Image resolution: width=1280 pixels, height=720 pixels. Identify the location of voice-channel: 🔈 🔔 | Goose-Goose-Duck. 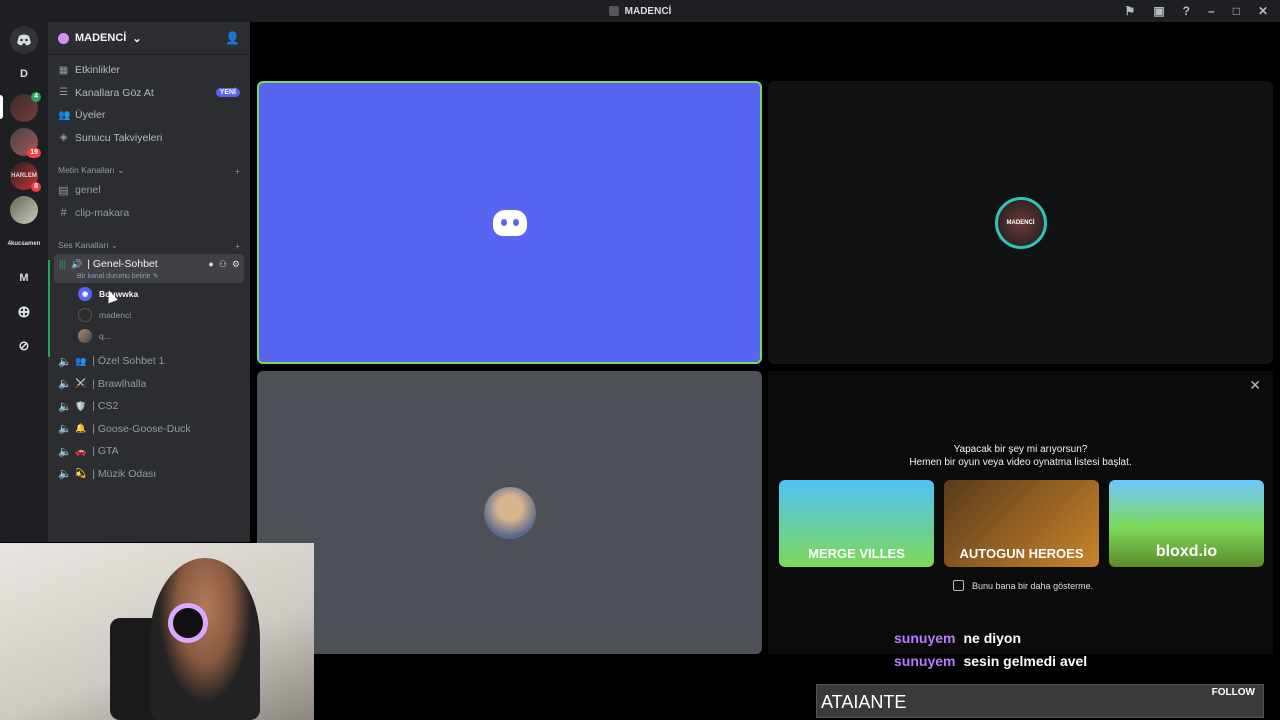
(149, 429).